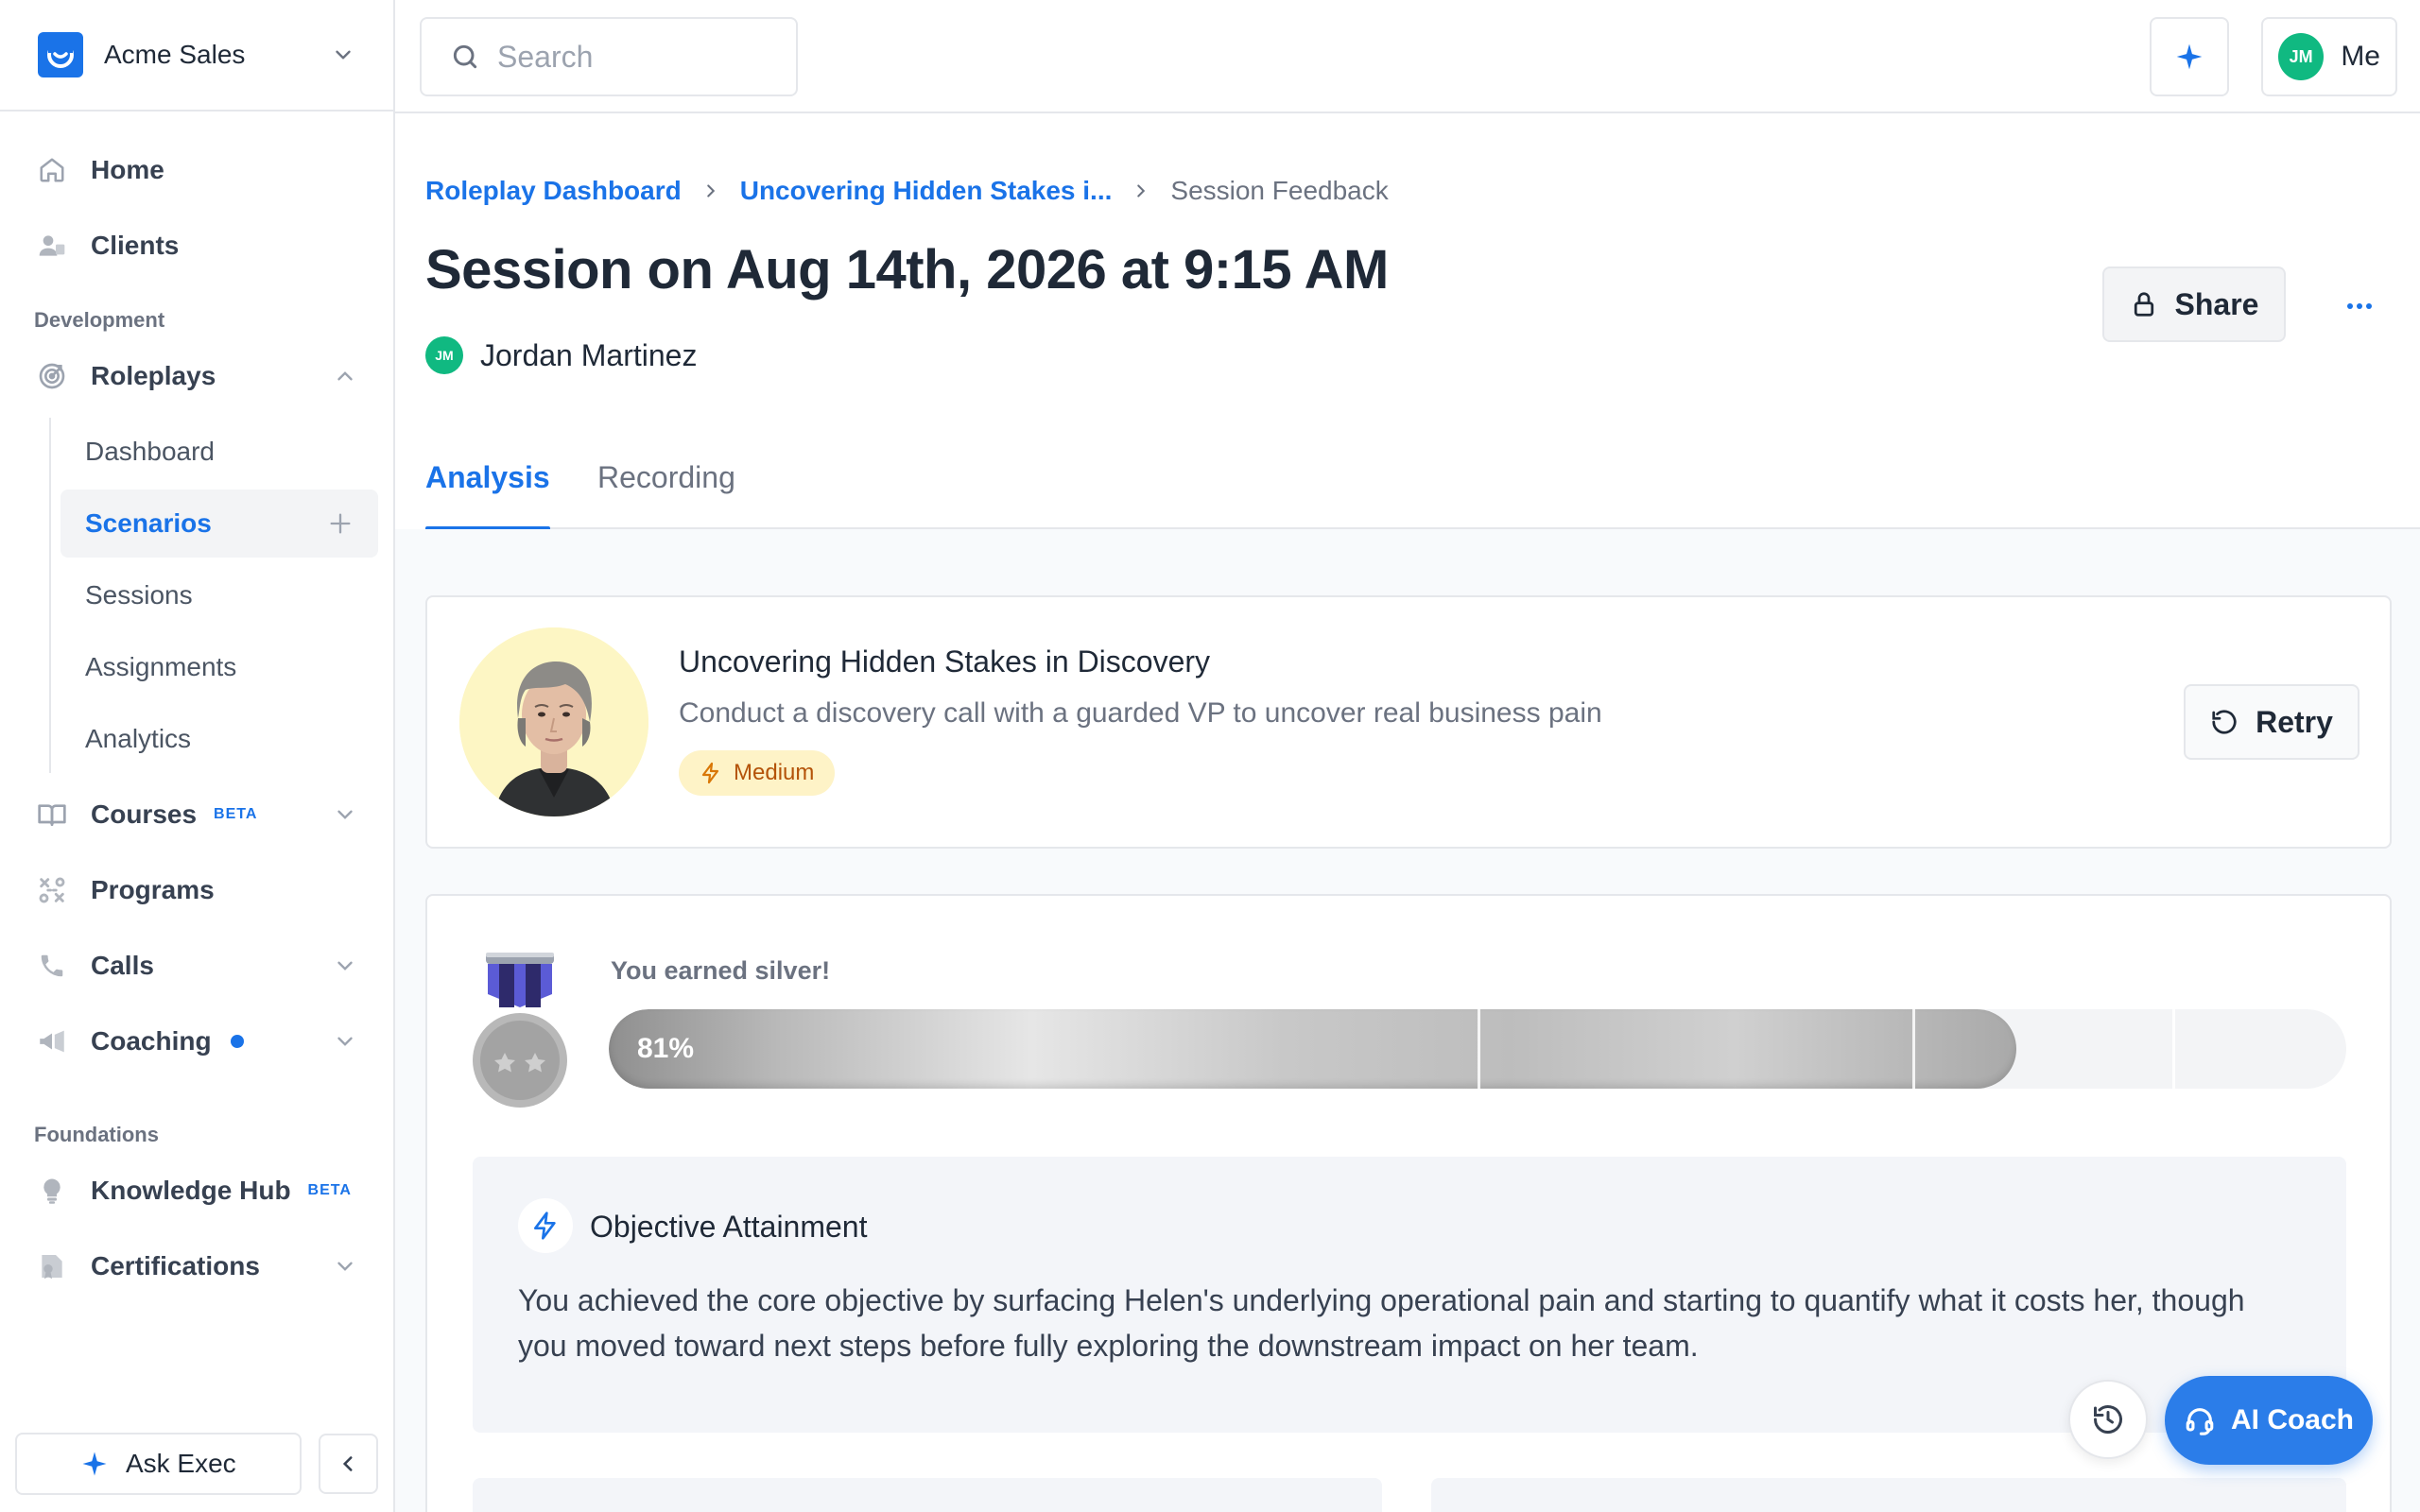  I want to click on objective-title: Objective Attainment, so click(729, 1227).